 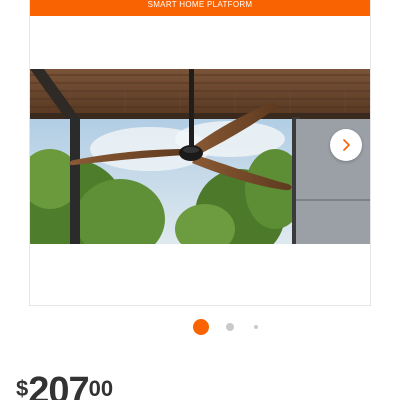 I want to click on image-pagination, so click(x=200, y=327).